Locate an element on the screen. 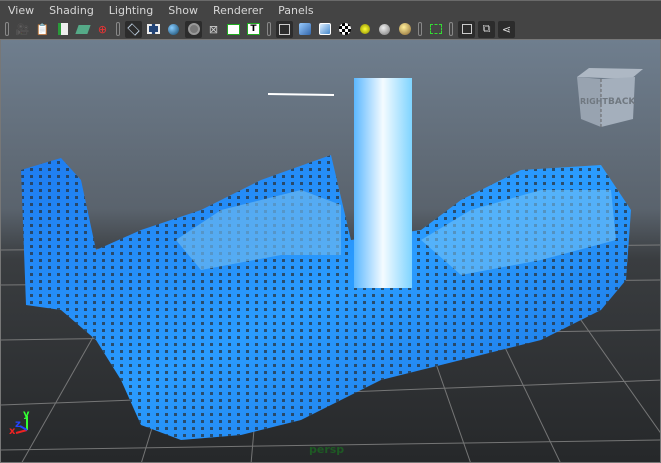 This screenshot has width=661, height=463. menu-view: View is located at coordinates (21, 10).